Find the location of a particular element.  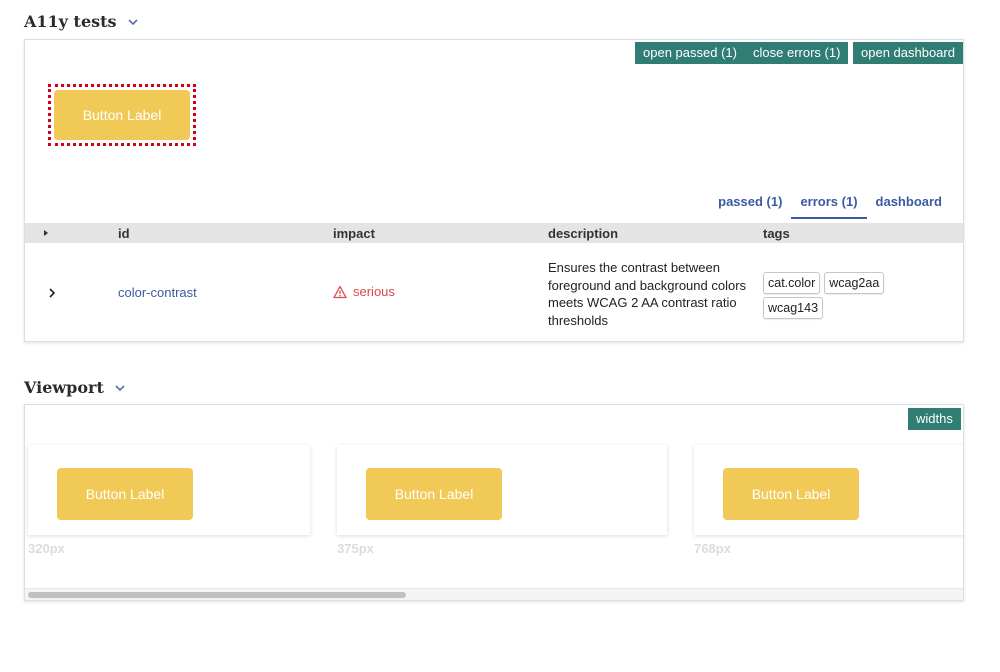

tab-errors: errors (1) is located at coordinates (829, 204).